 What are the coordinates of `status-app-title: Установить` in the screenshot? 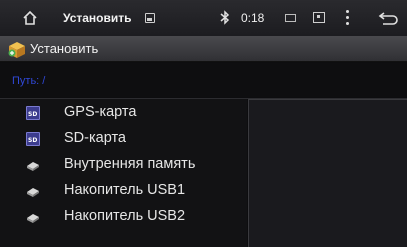 It's located at (97, 18).